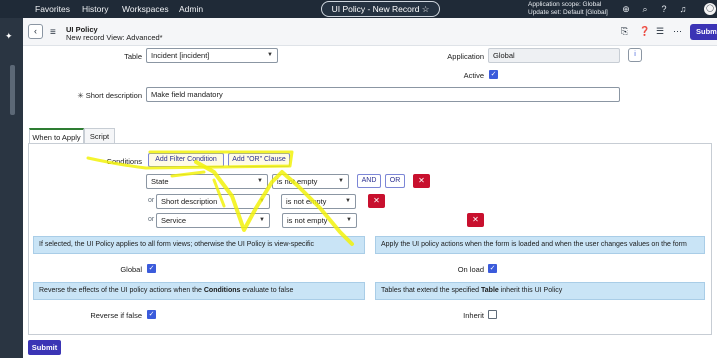  Describe the element at coordinates (626, 9) in the screenshot. I see `globe-icon: ⊕` at that location.